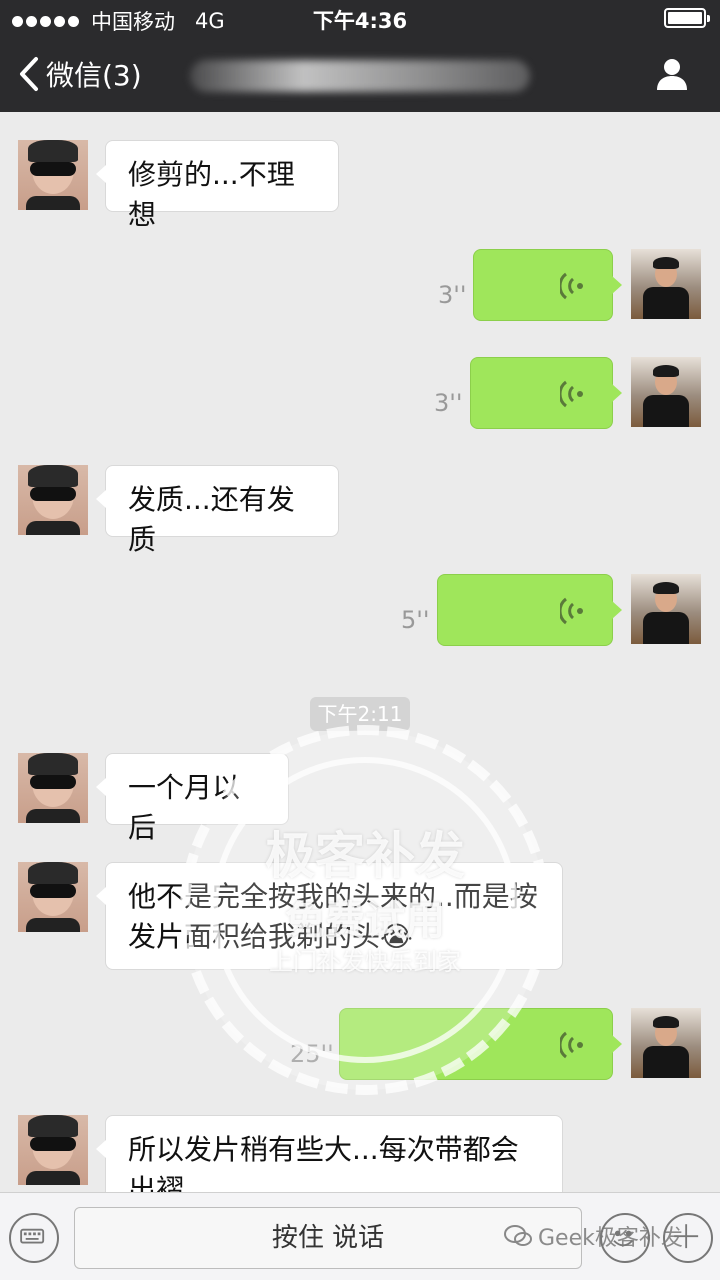 The height and width of the screenshot is (1280, 720). I want to click on text-bubble: 发质...还有发质, so click(217, 510).